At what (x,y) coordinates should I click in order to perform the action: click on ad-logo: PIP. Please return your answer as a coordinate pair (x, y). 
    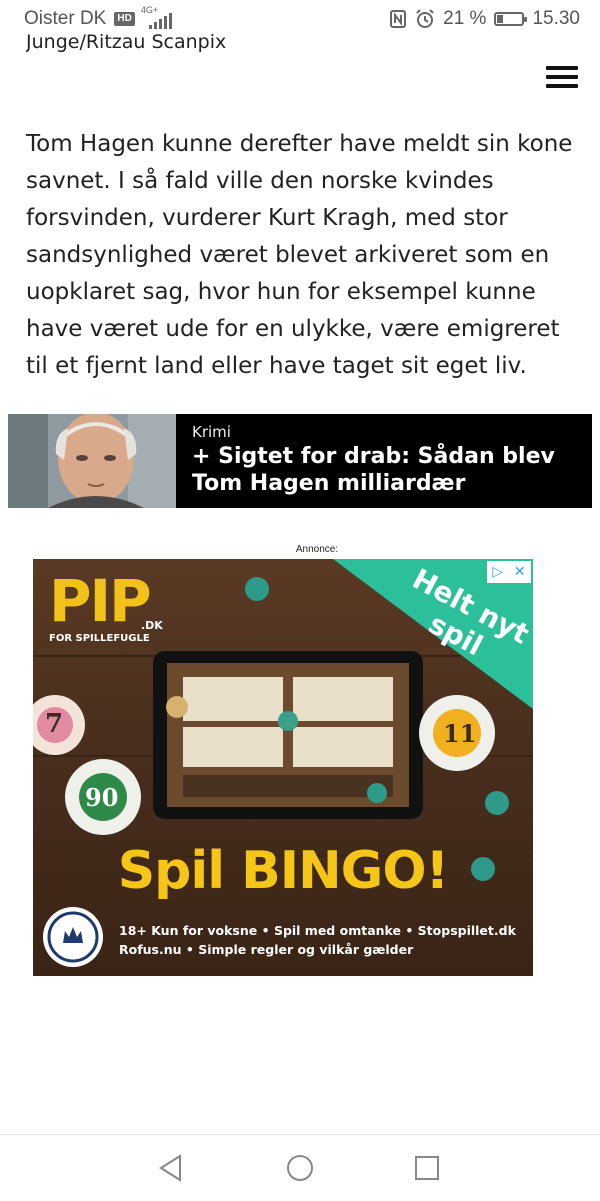
    Looking at the image, I should click on (100, 601).